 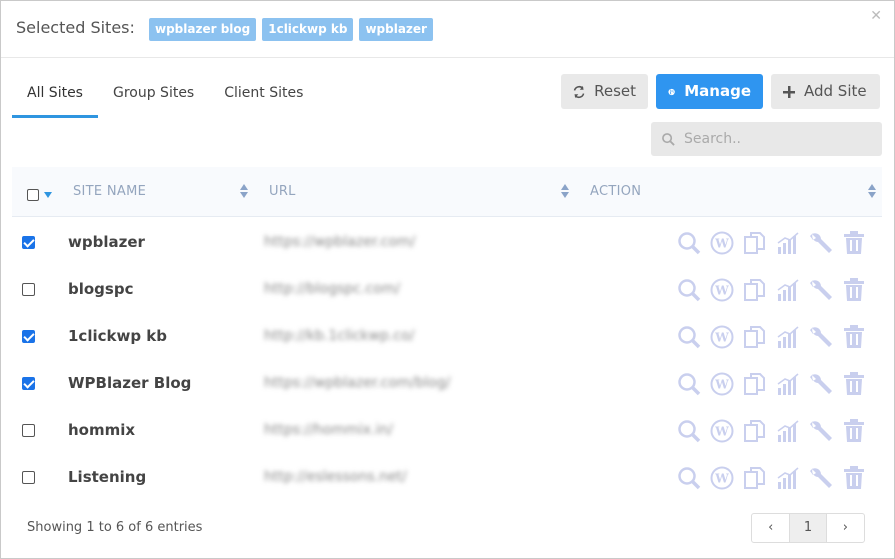 What do you see at coordinates (339, 242) in the screenshot?
I see `site-url: https://wpblazer.com/` at bounding box center [339, 242].